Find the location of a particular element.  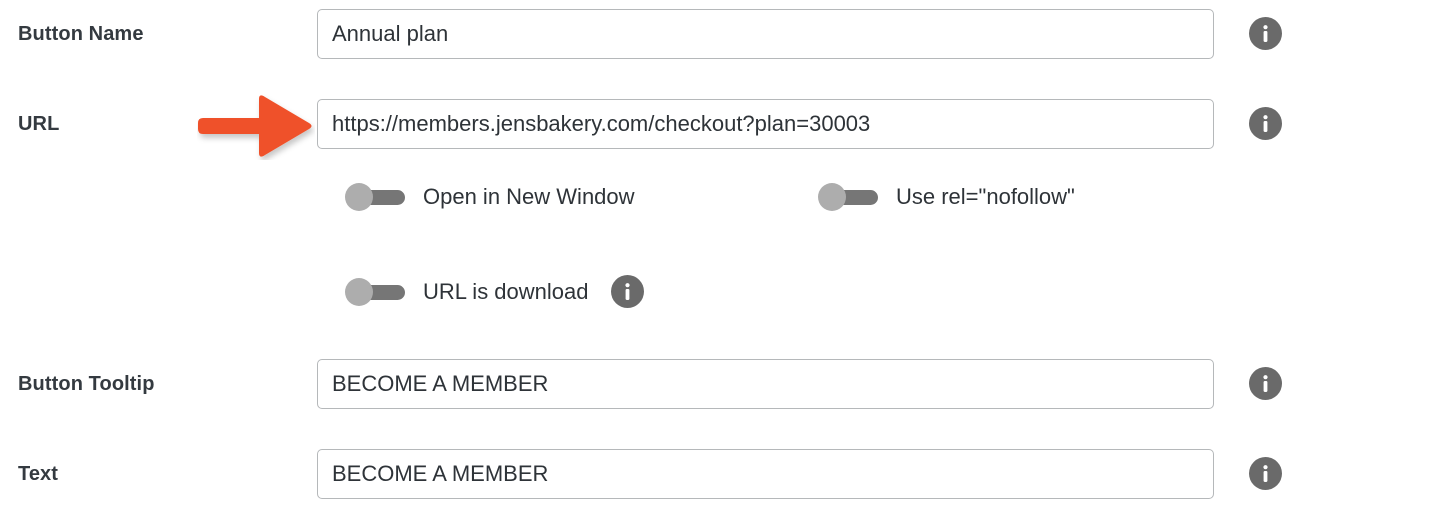

url-input is located at coordinates (765, 124).